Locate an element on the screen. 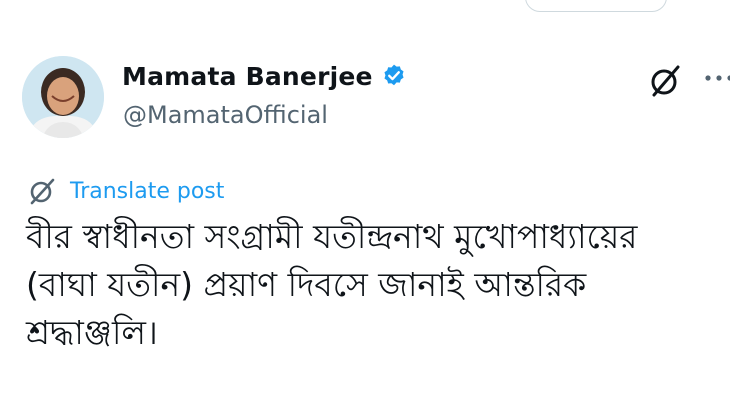  top-pill-button is located at coordinates (596, 6).